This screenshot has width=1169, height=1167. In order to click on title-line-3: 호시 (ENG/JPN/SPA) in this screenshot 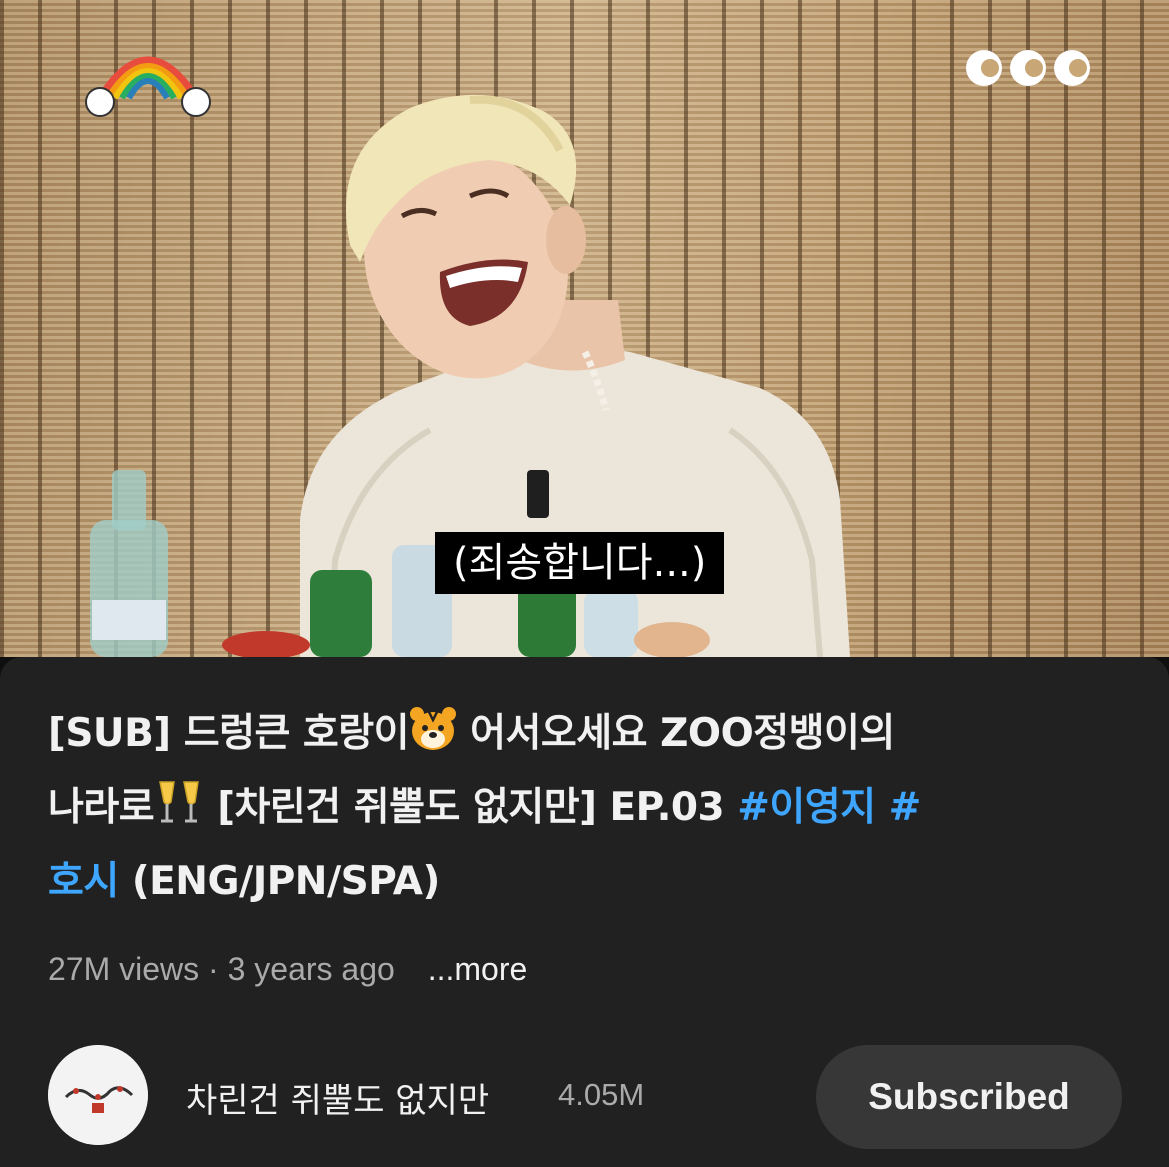, I will do `click(588, 882)`.